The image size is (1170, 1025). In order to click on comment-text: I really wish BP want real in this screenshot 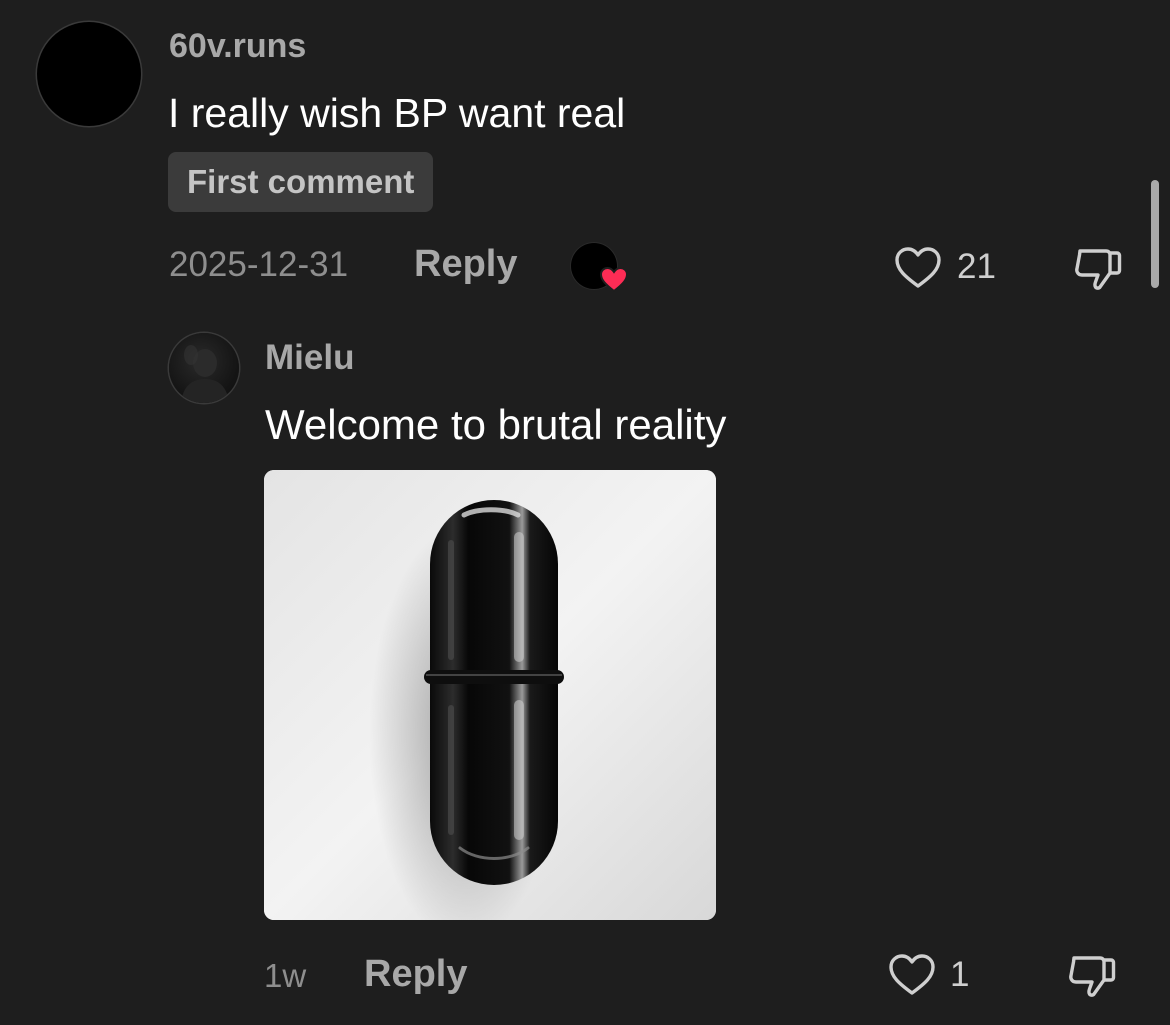, I will do `click(397, 113)`.